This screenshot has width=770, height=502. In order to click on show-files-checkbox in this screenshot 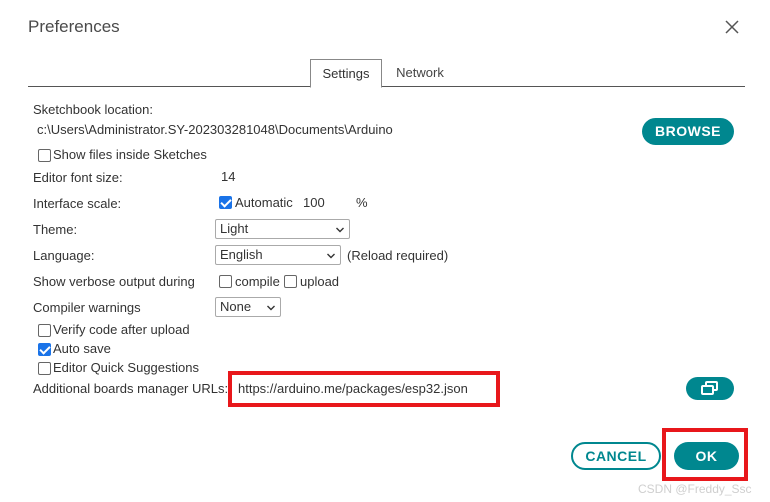, I will do `click(44, 155)`.